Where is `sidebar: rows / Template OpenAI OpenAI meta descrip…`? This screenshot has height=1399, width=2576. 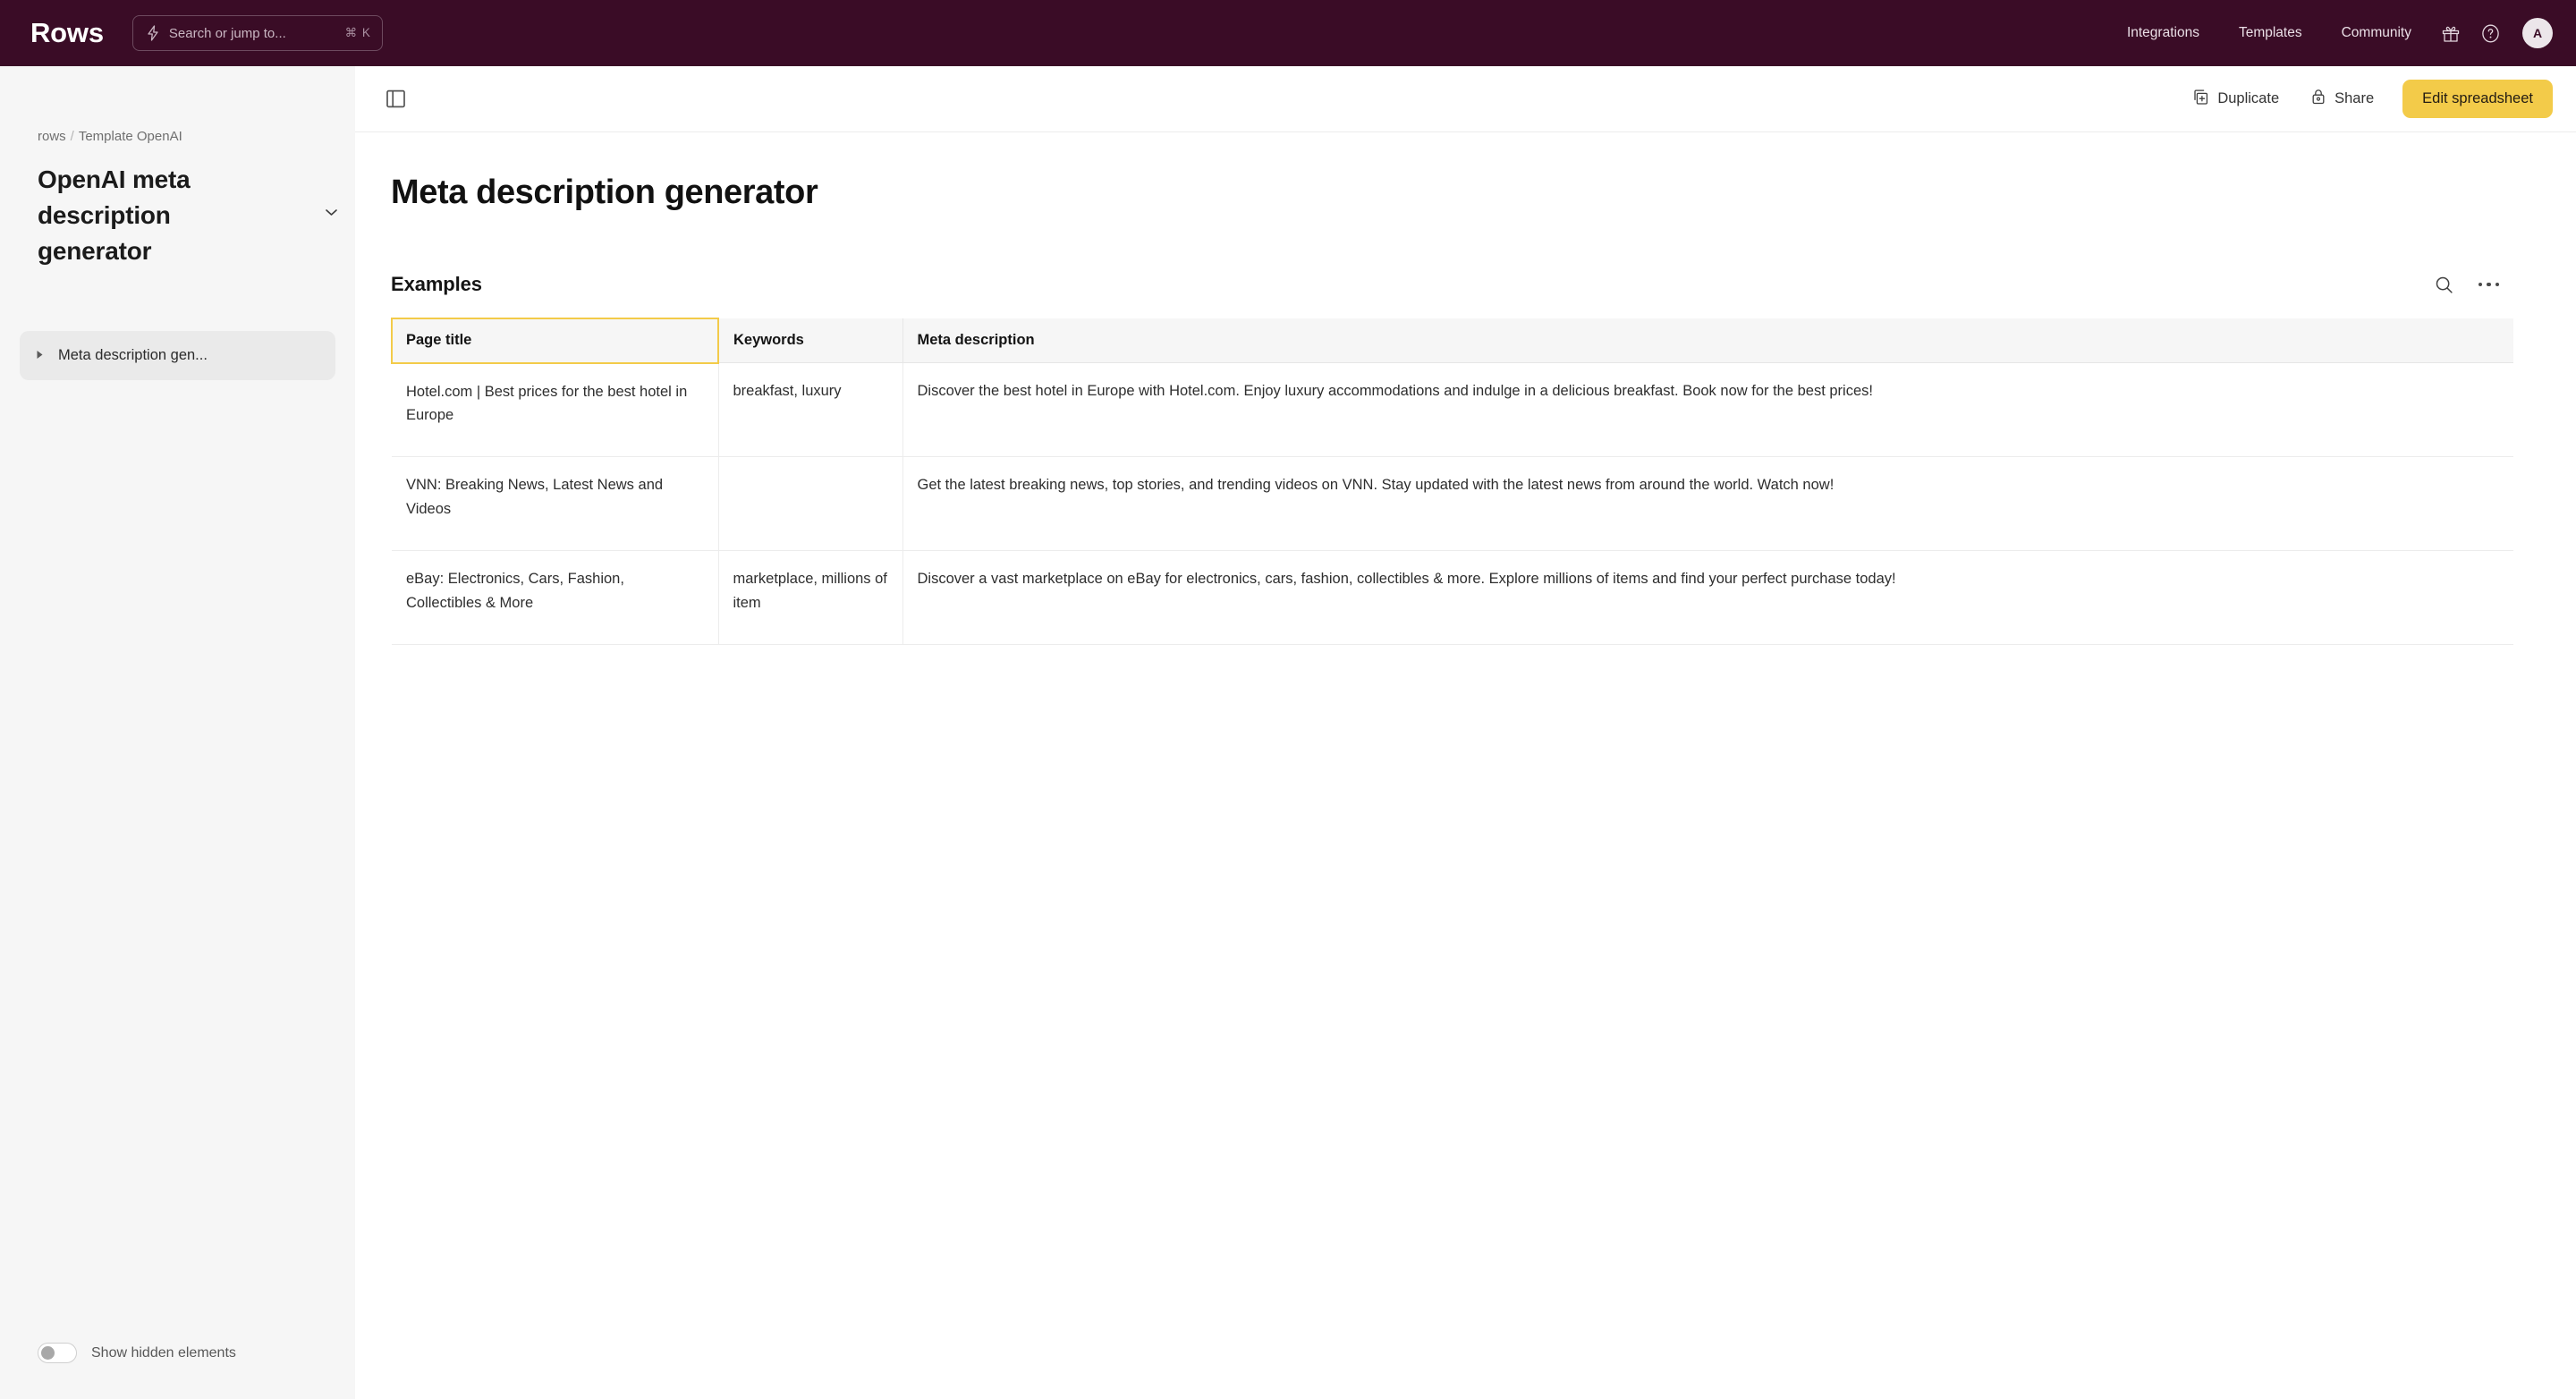
sidebar: rows / Template OpenAI OpenAI meta descrip… is located at coordinates (177, 732).